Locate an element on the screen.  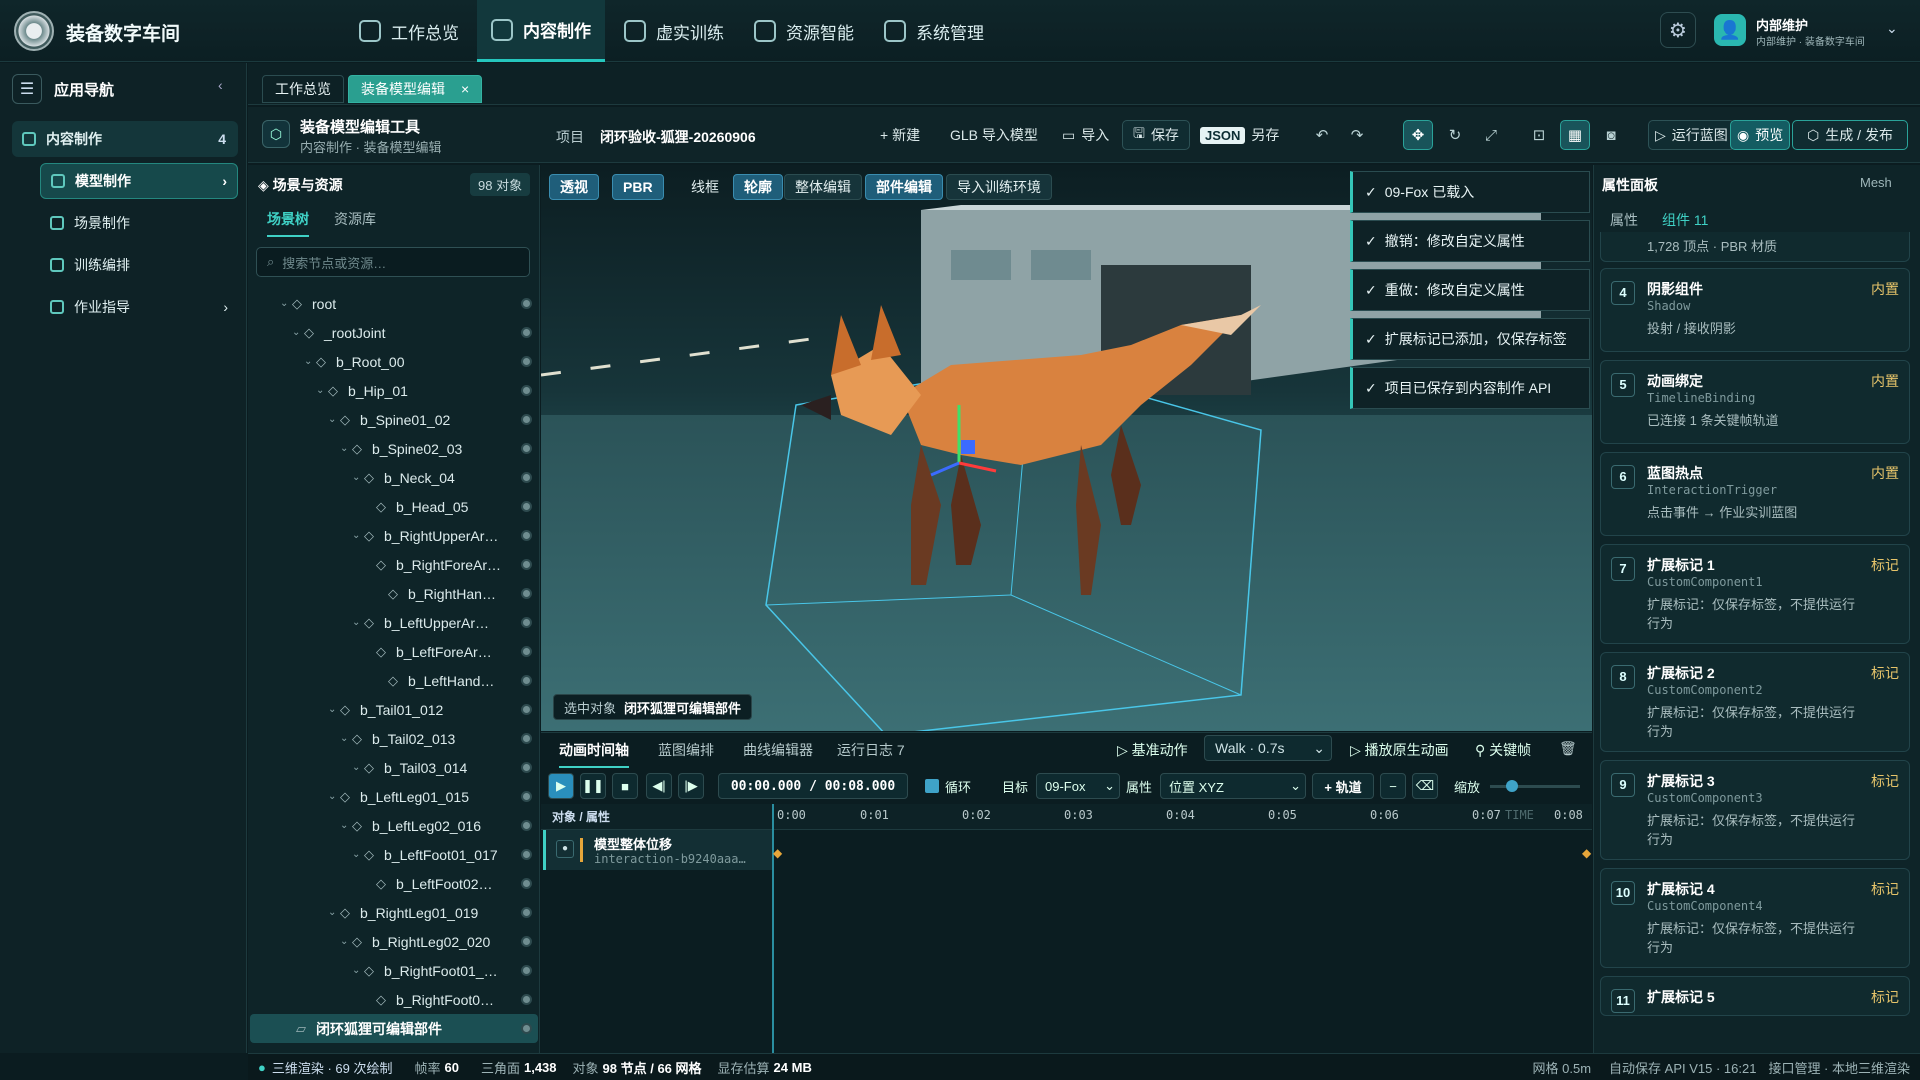
clip-select: Walk · 0.7s ⌄ is located at coordinates (1268, 748).